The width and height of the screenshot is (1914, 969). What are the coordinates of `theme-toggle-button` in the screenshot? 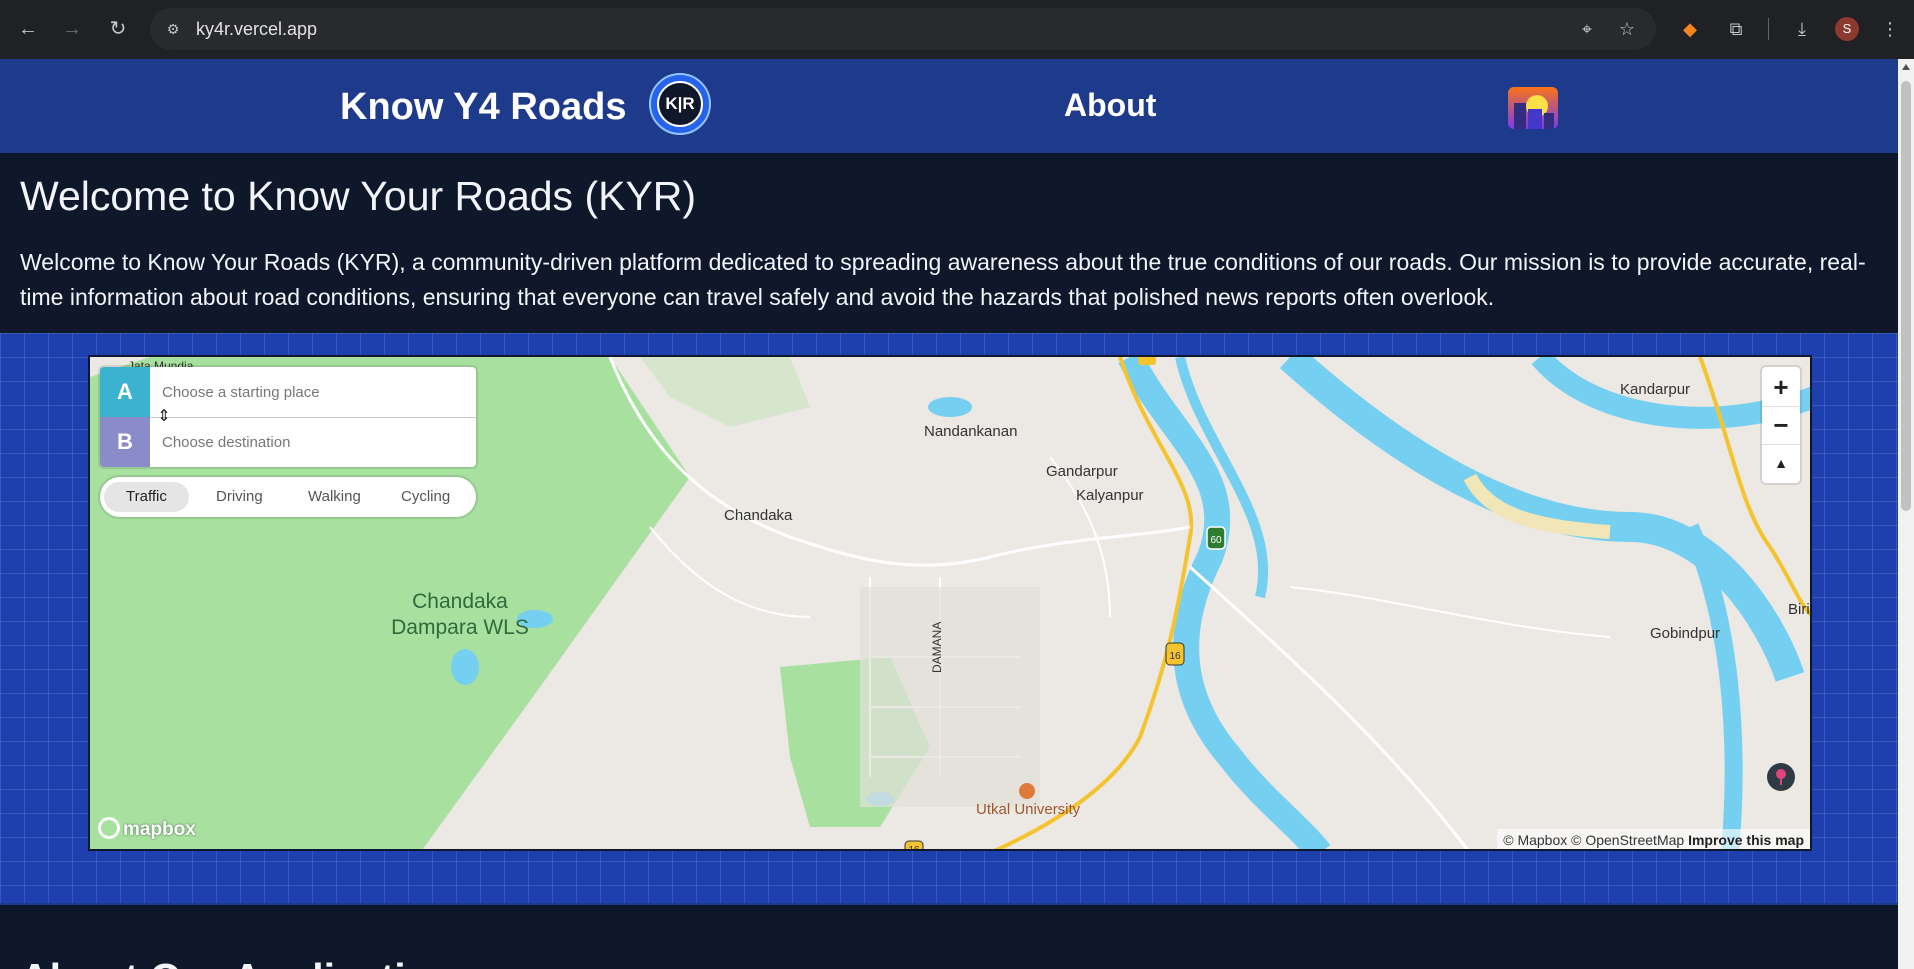 It's located at (1533, 108).